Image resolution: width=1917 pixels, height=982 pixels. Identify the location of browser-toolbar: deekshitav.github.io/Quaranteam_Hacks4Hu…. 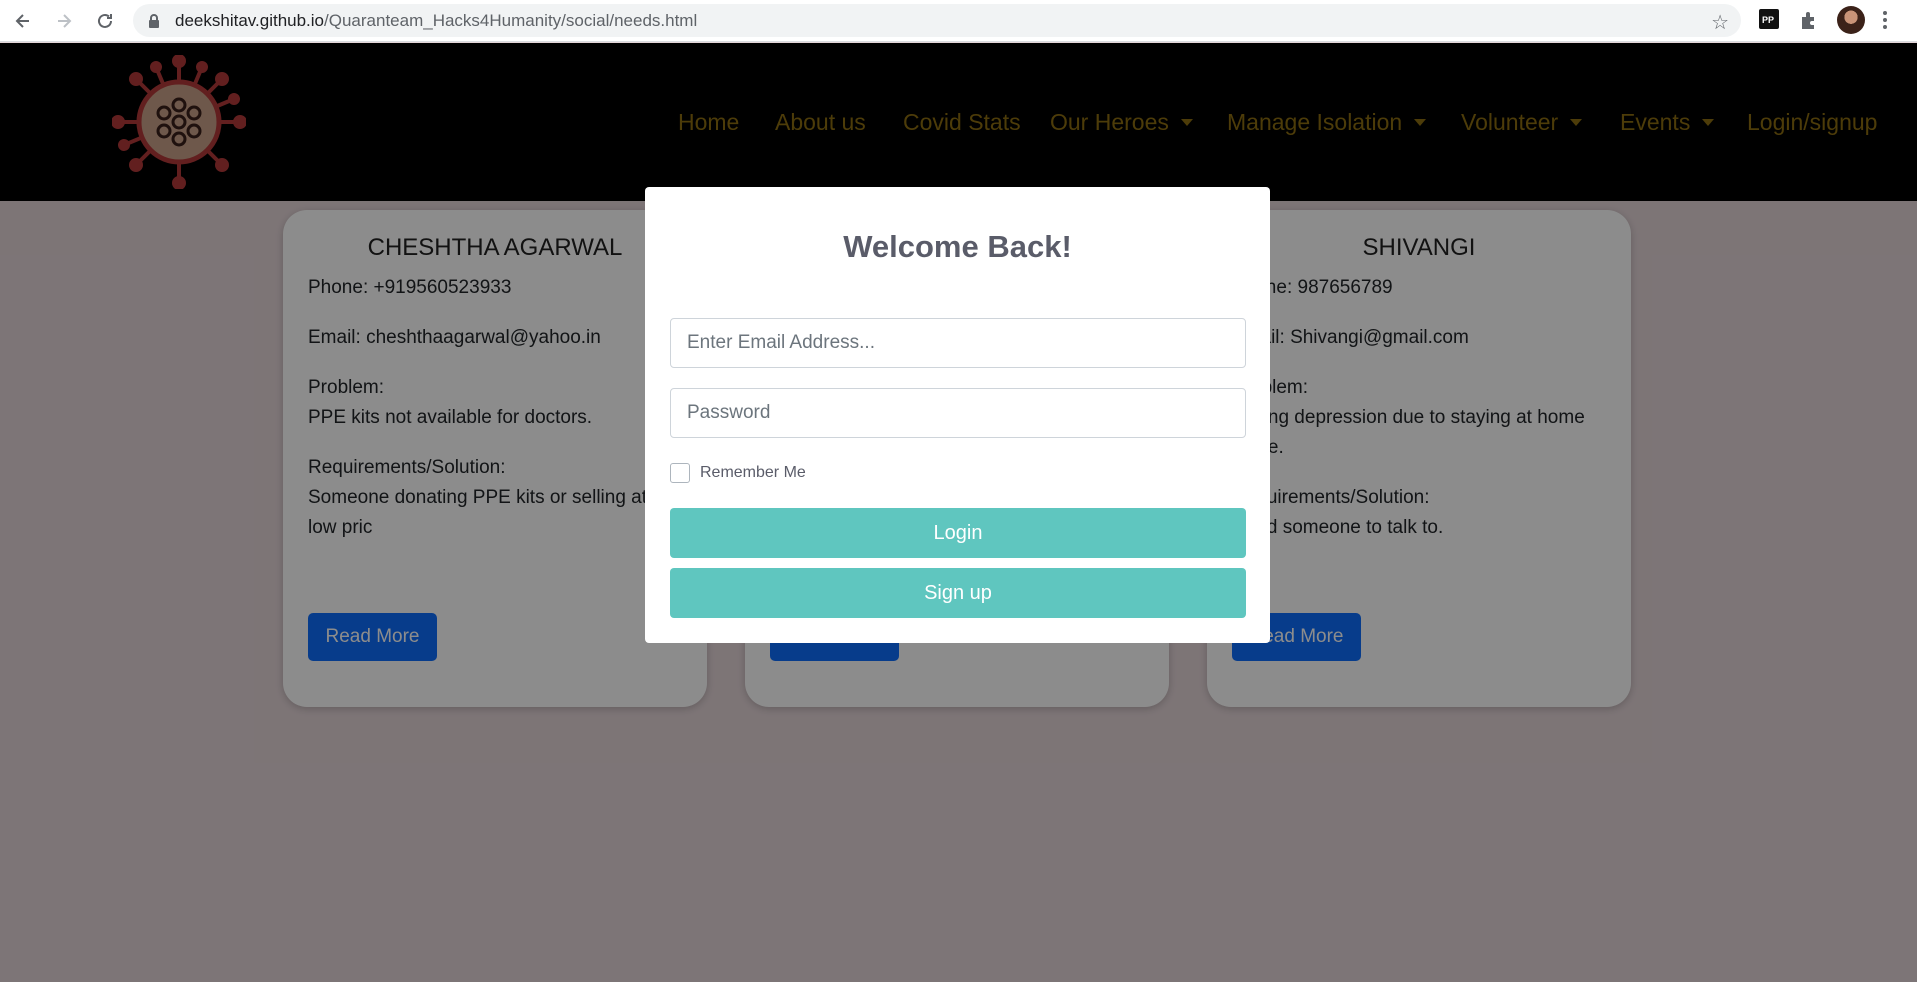
(958, 21).